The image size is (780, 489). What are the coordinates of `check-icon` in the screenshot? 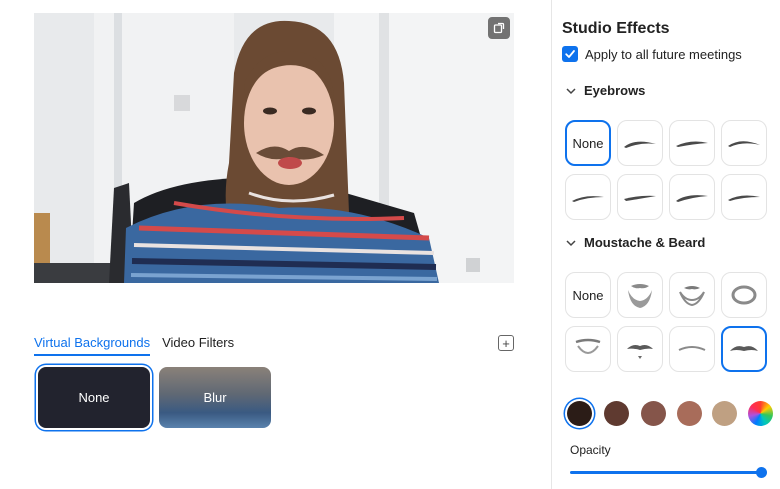 It's located at (570, 54).